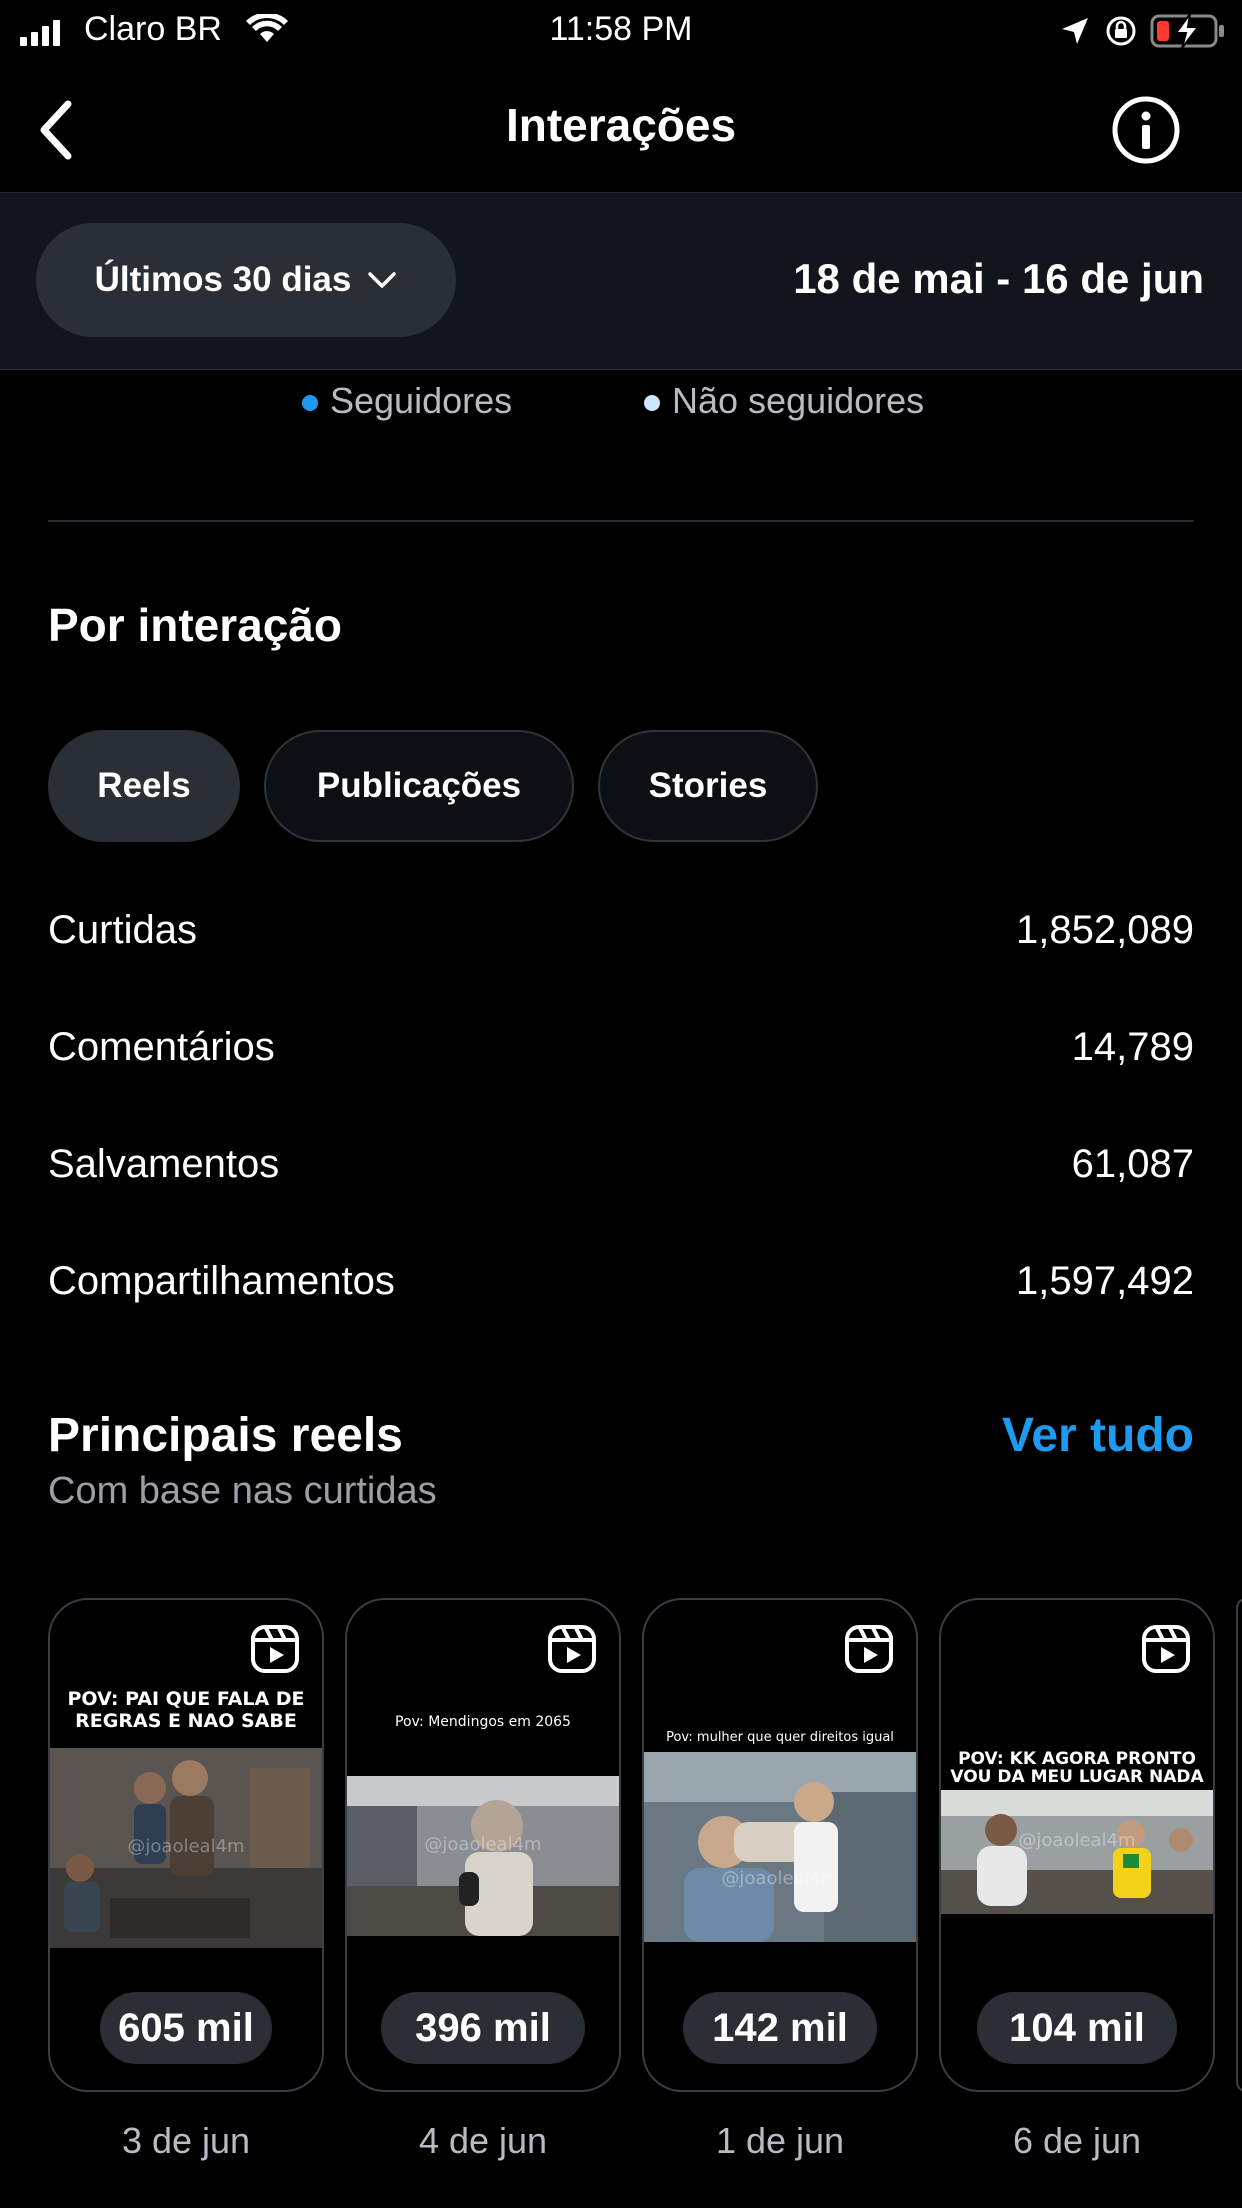  I want to click on date-range-dropdown: Últimos 30 dias, so click(246, 280).